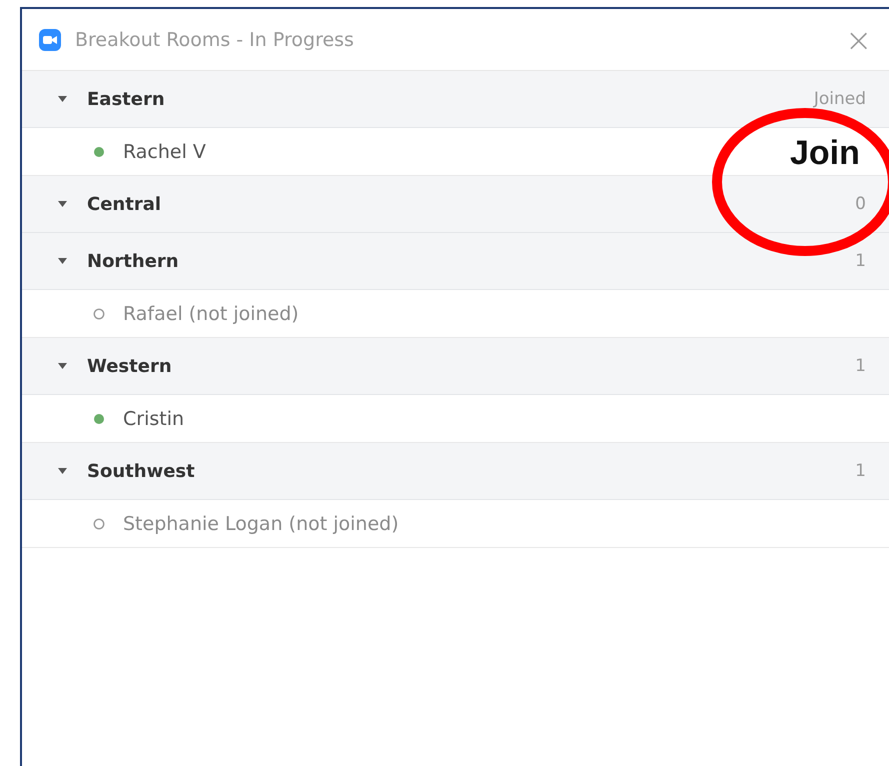  What do you see at coordinates (455, 366) in the screenshot?
I see `room-header: Western 1` at bounding box center [455, 366].